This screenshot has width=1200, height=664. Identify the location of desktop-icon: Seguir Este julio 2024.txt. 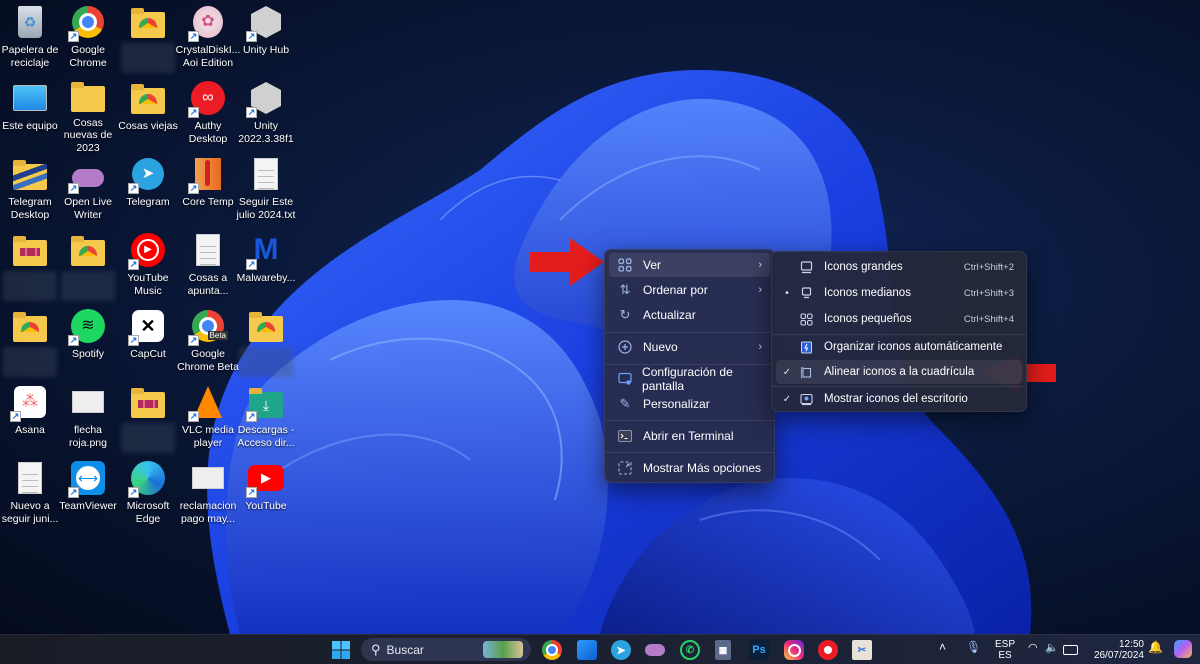
(266, 192).